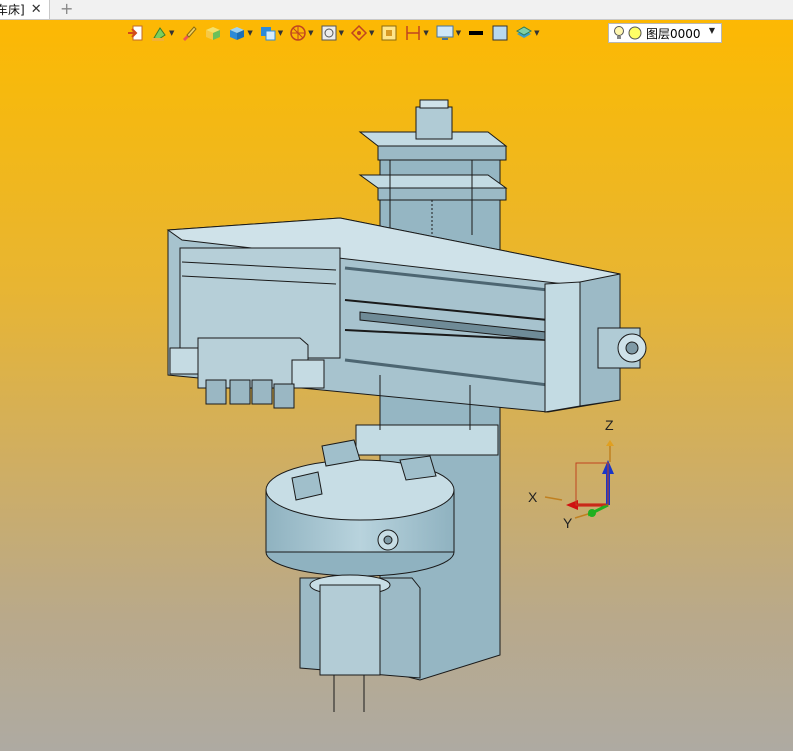 This screenshot has height=751, width=793. Describe the element at coordinates (36, 9) in the screenshot. I see `close-icon: ✕` at that location.